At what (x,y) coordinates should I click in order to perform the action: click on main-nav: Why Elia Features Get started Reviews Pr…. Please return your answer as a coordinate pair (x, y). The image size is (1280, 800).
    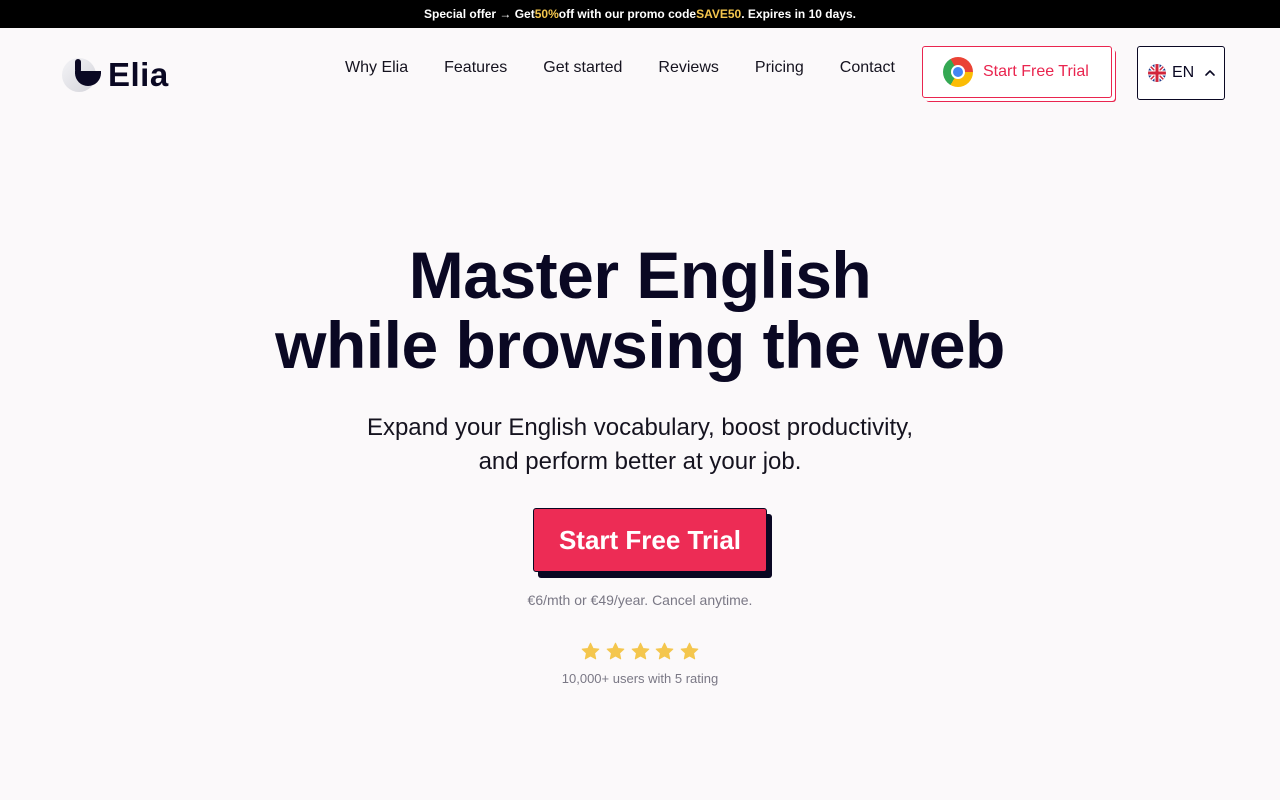
    Looking at the image, I should click on (620, 68).